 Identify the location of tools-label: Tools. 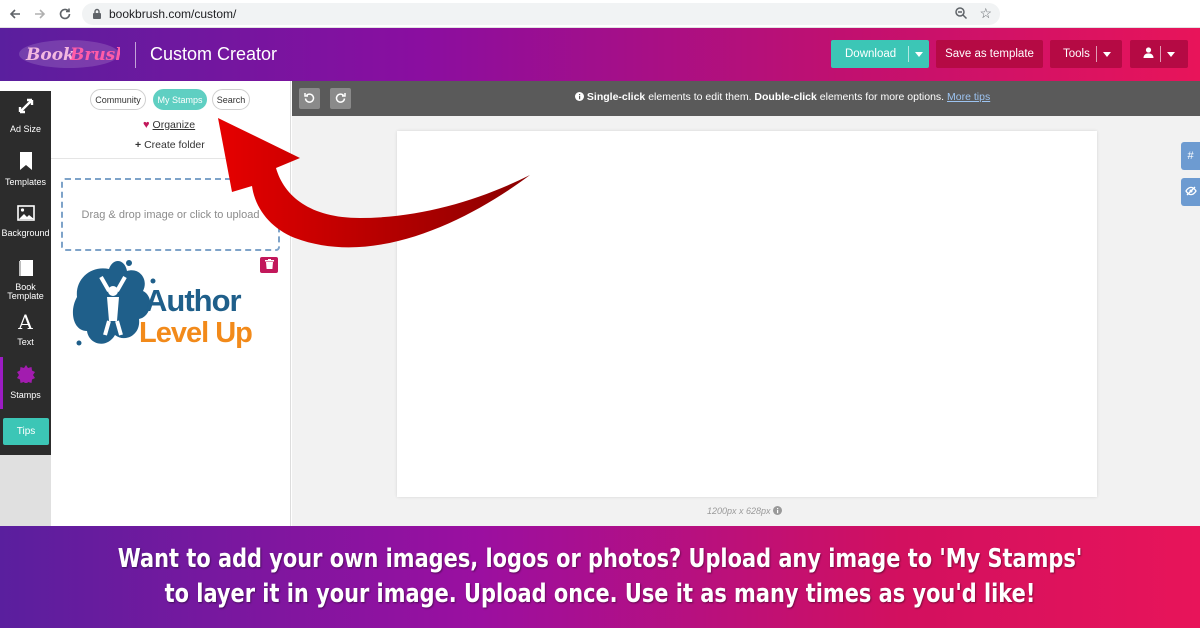
(1076, 54).